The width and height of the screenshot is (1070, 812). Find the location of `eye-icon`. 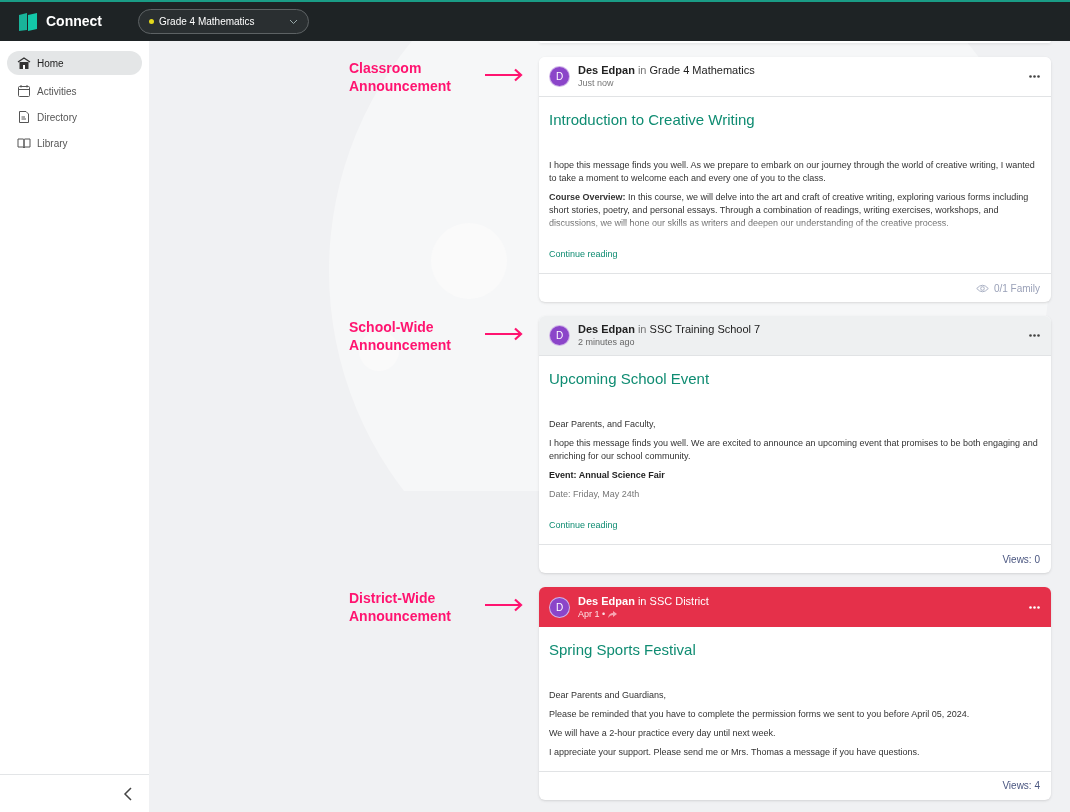

eye-icon is located at coordinates (982, 288).